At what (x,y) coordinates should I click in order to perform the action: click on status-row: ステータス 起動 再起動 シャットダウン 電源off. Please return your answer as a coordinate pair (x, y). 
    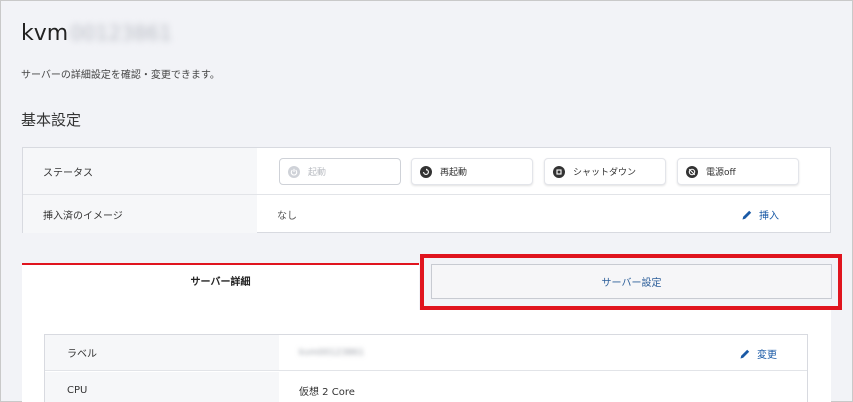
    Looking at the image, I should click on (426, 171).